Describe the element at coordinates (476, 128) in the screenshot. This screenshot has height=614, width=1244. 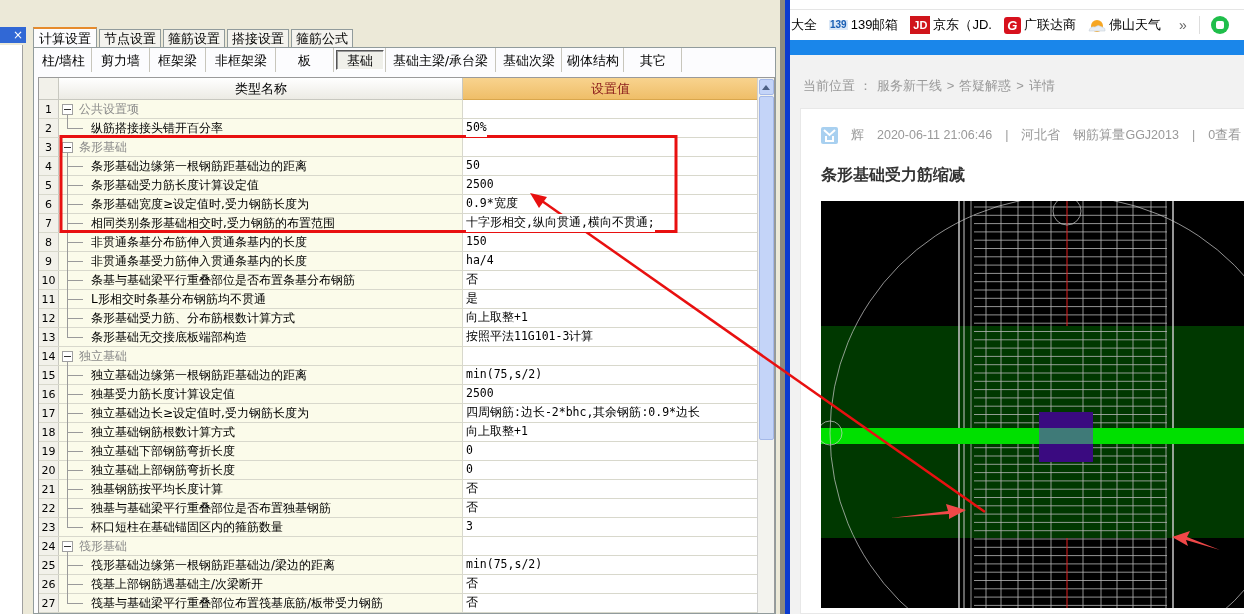
I see `setting-value: 50%` at that location.